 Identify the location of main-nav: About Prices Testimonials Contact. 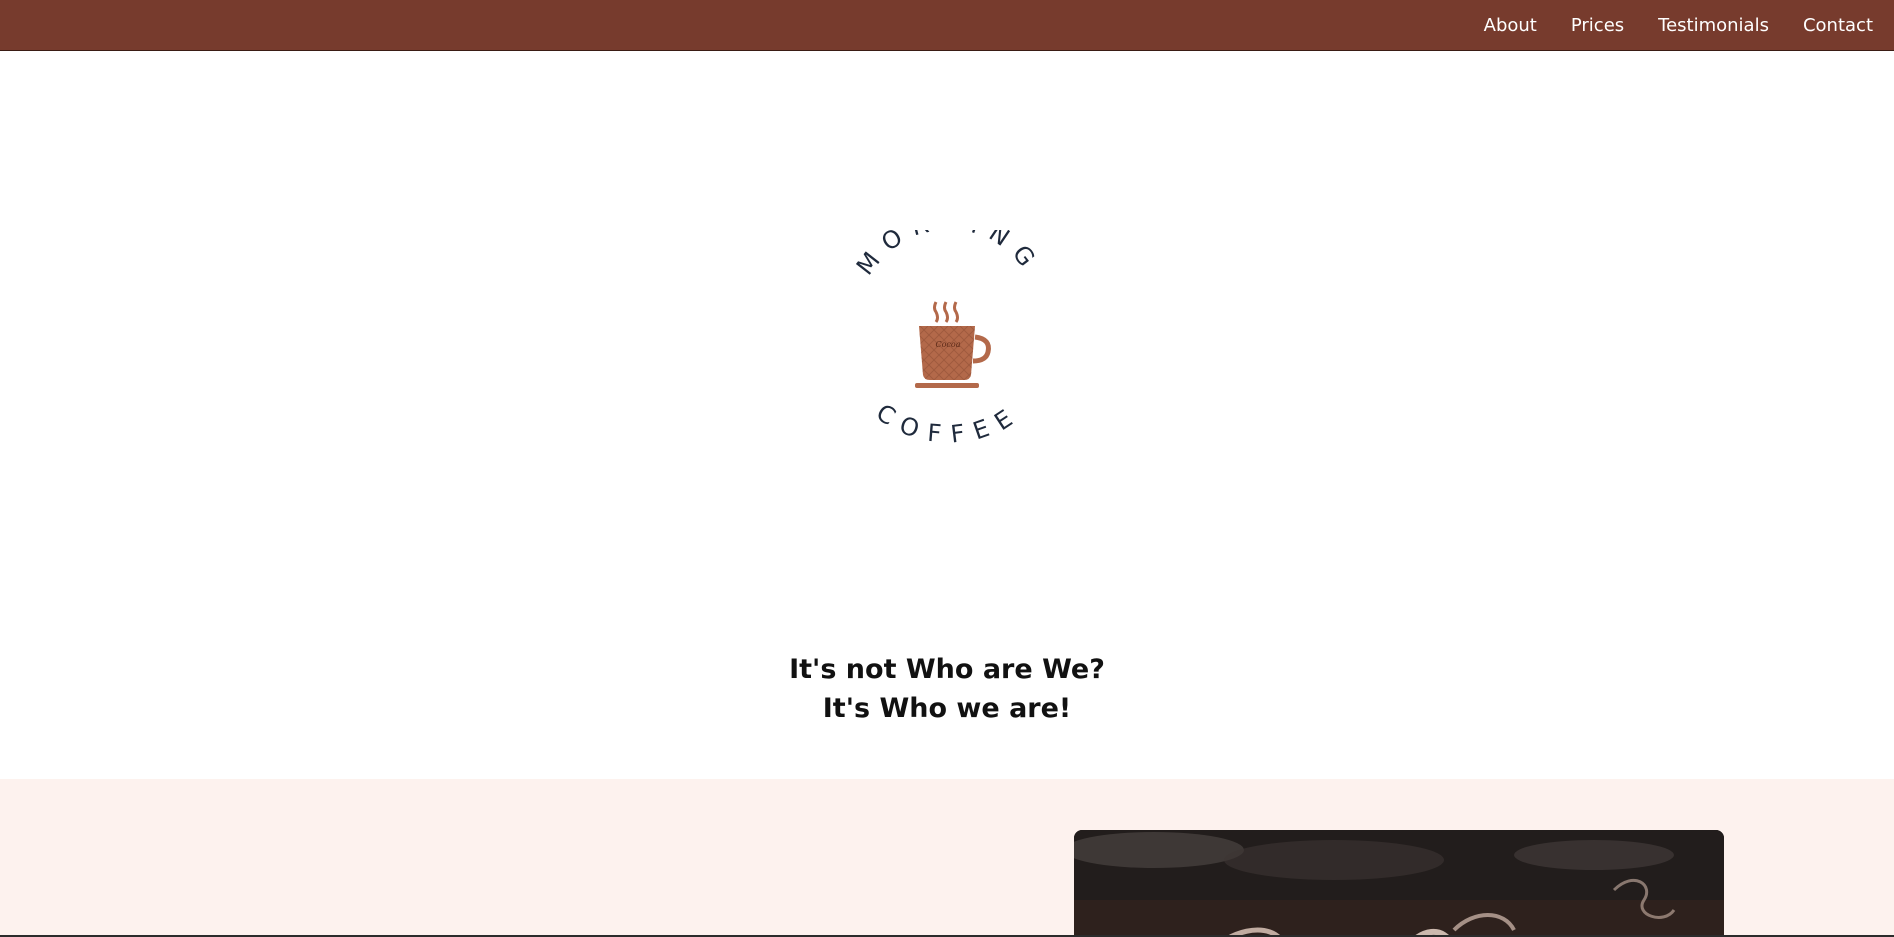
(1661, 25).